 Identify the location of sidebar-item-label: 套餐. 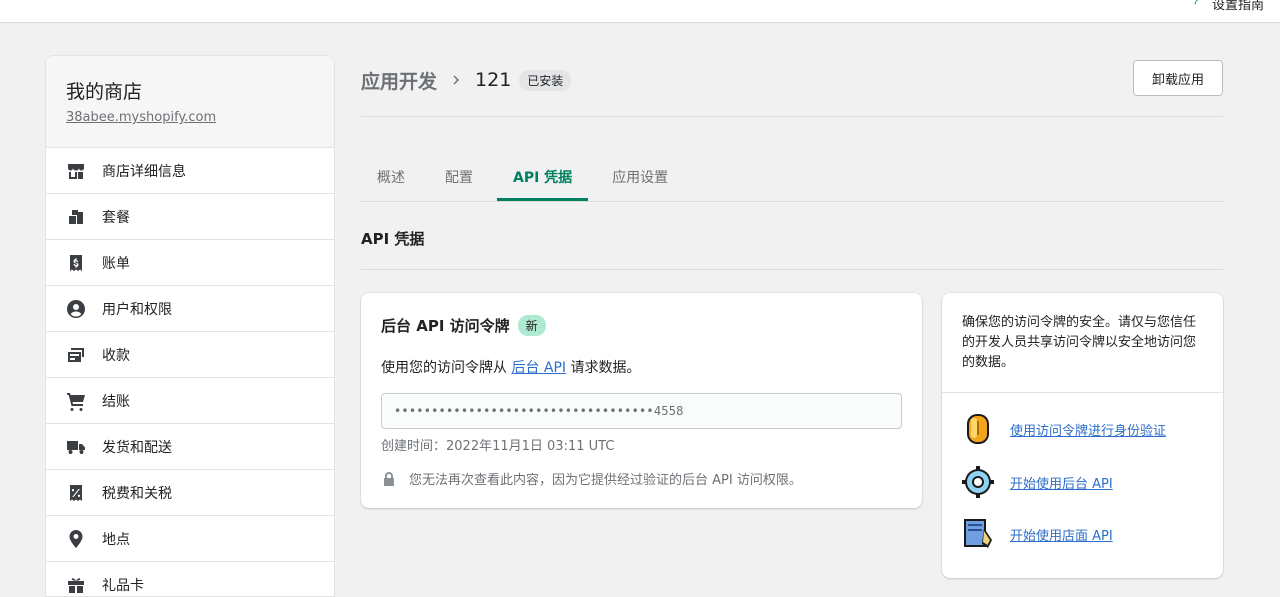
(116, 217).